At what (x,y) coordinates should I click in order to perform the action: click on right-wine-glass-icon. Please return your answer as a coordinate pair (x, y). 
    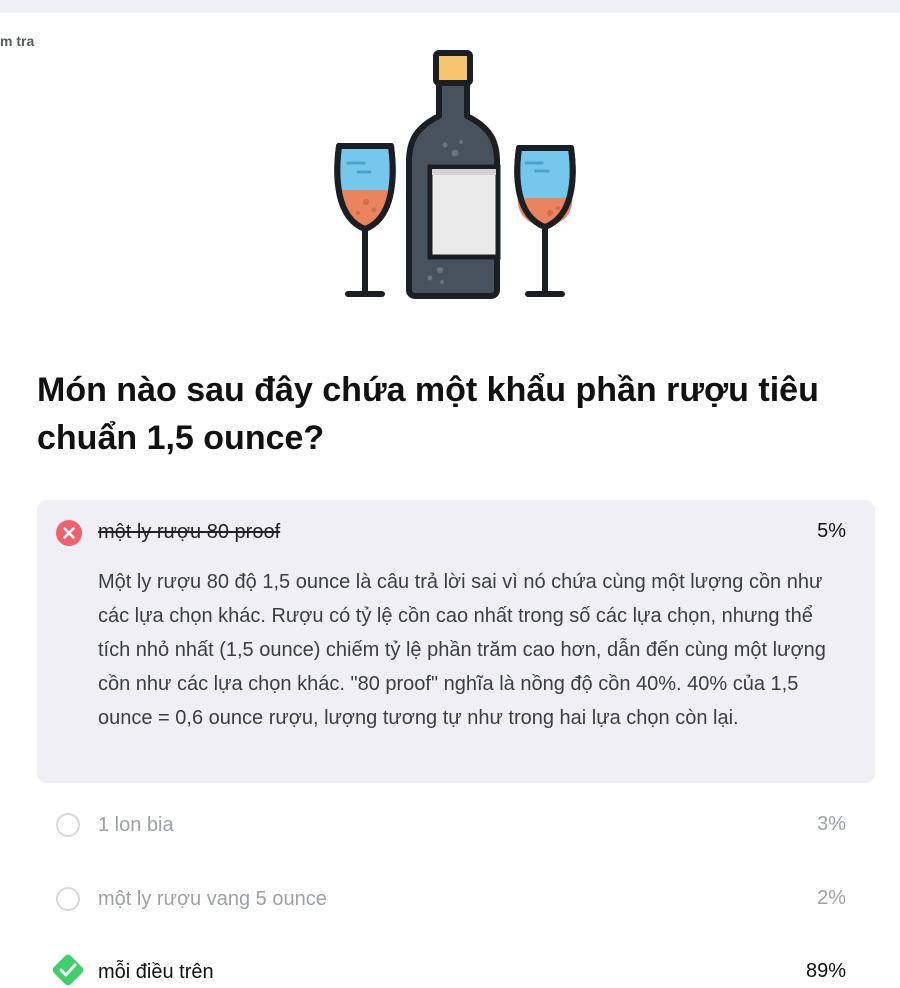
    Looking at the image, I should click on (545, 221).